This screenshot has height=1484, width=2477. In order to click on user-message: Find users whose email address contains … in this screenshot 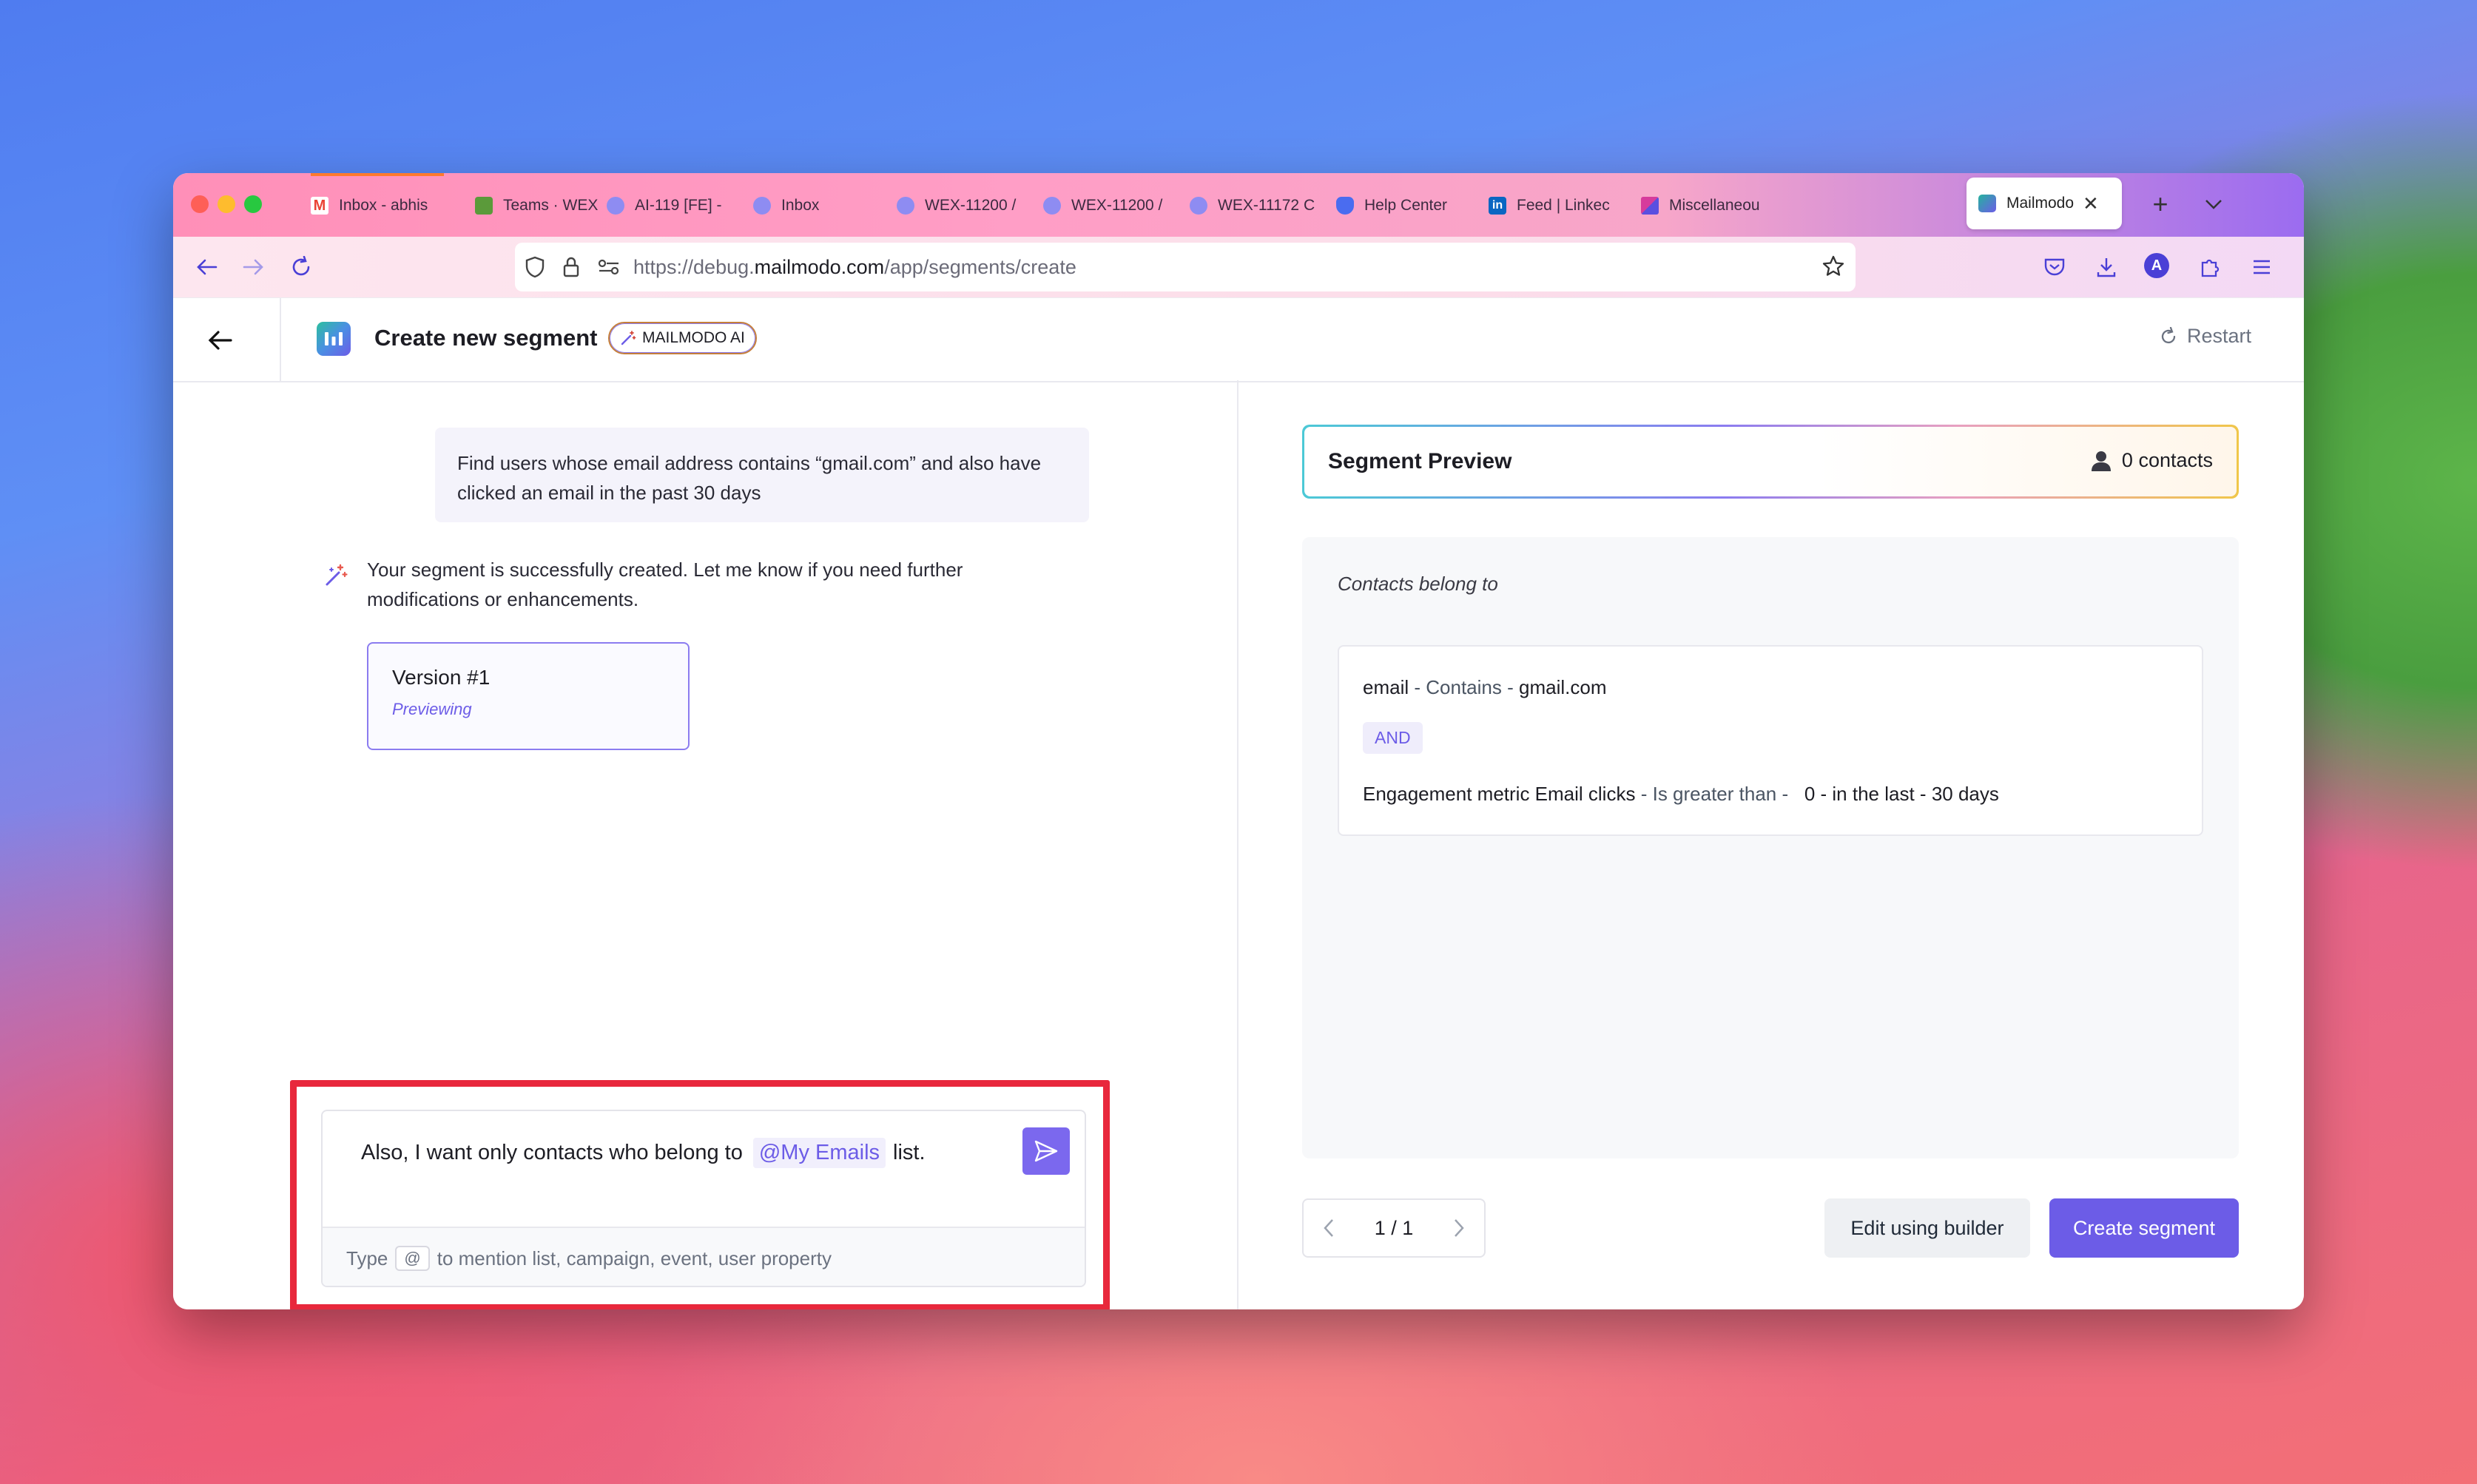, I will do `click(762, 475)`.